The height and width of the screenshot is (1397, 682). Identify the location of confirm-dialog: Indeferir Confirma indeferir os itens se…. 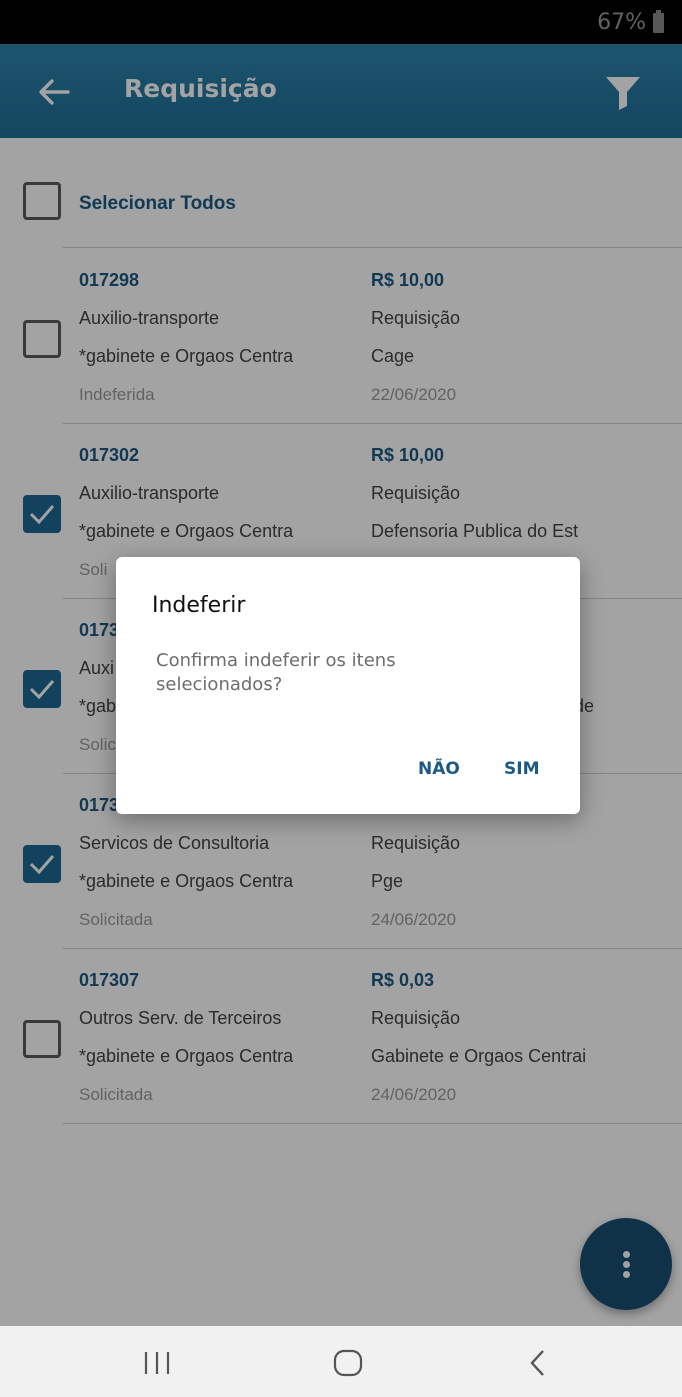
(348, 685).